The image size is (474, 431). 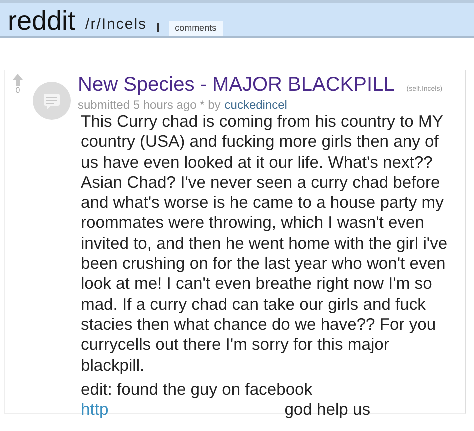 I want to click on author-link: cuckedincel, so click(x=256, y=105).